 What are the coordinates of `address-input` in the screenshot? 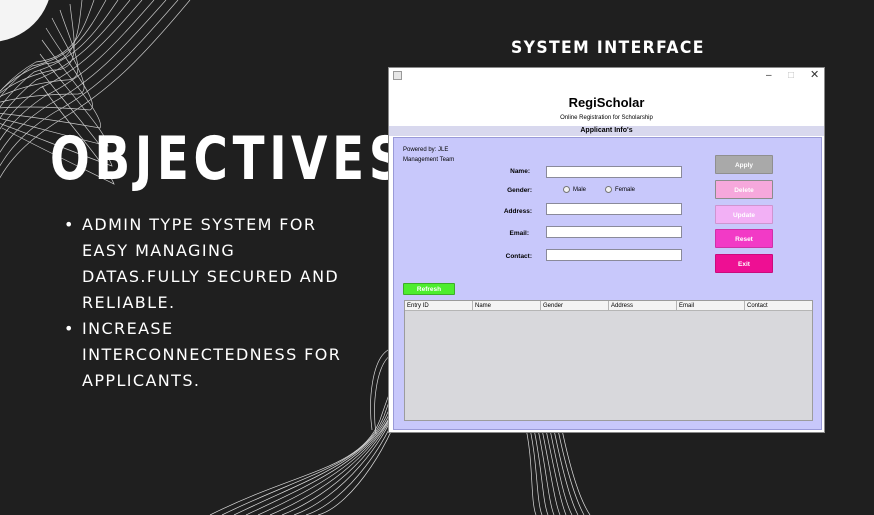 It's located at (614, 209).